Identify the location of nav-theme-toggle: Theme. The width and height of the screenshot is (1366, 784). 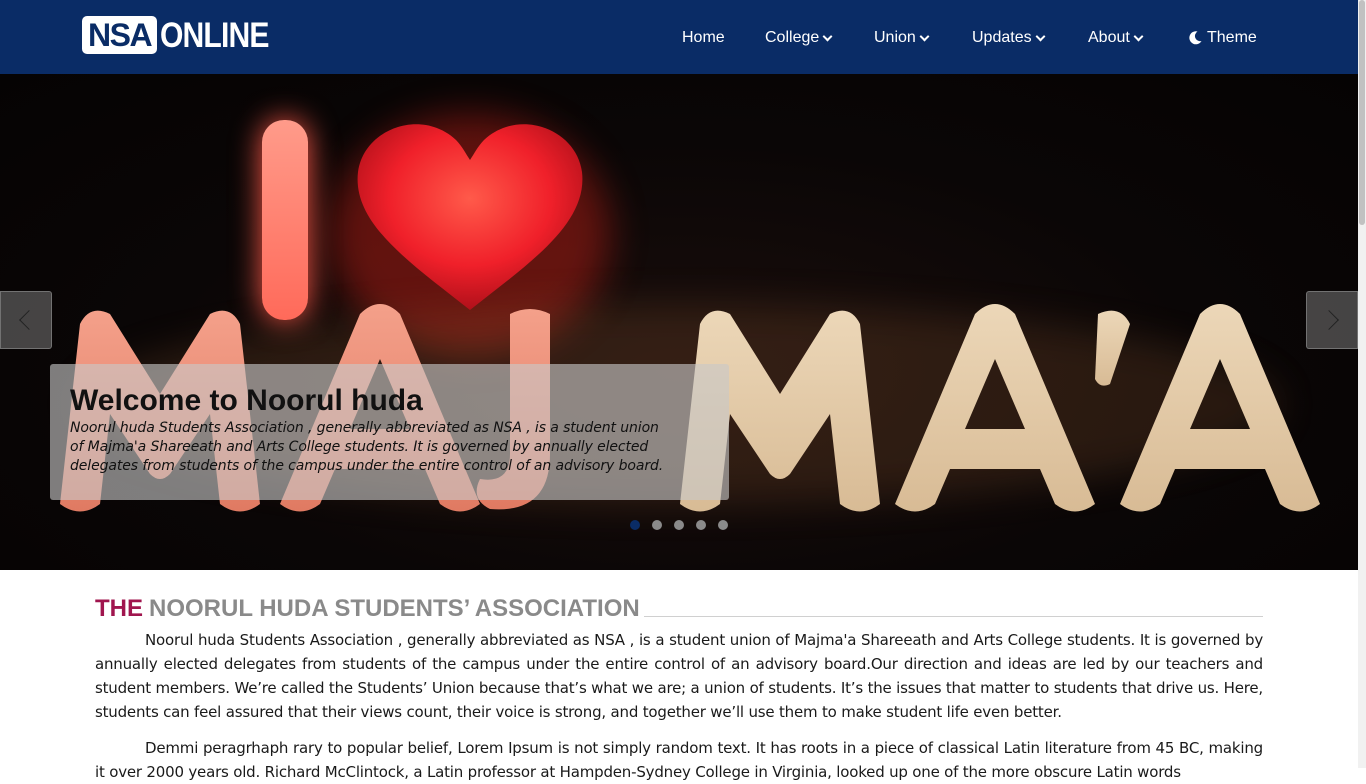
(1222, 38).